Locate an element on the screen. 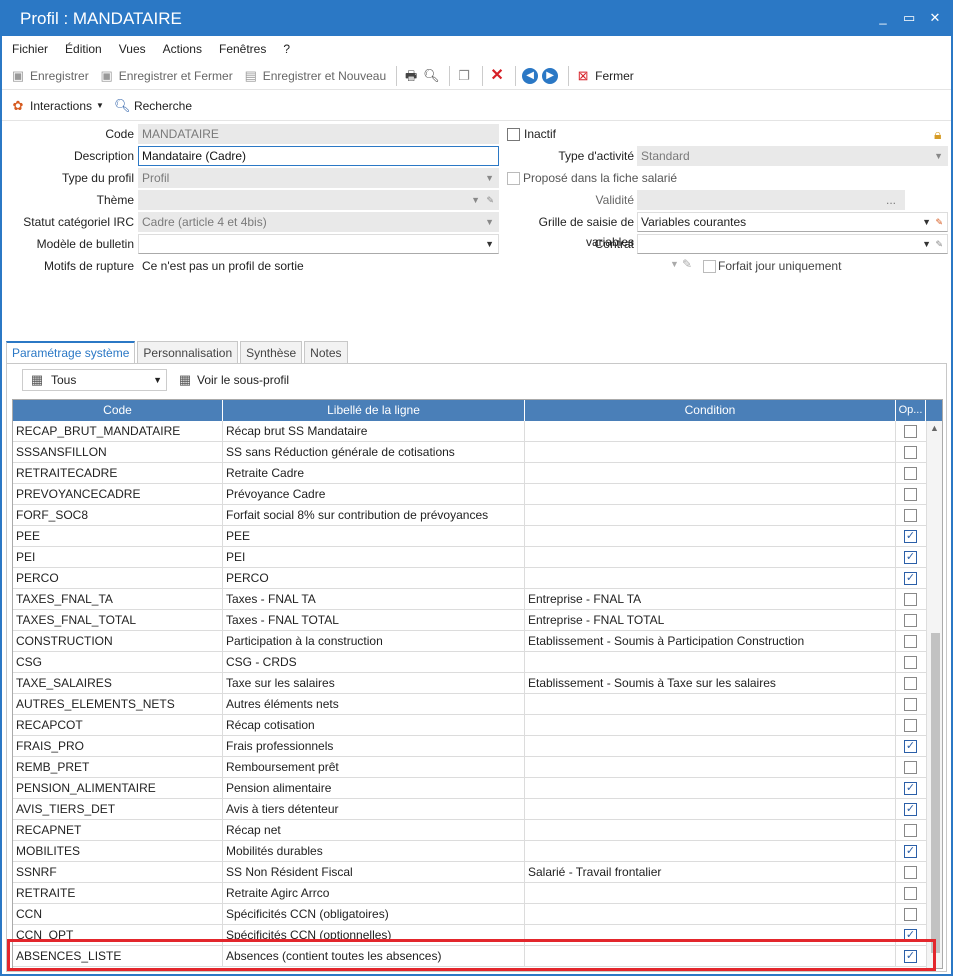 The width and height of the screenshot is (953, 976). tab-personnalisation: Personnalisation is located at coordinates (188, 352).